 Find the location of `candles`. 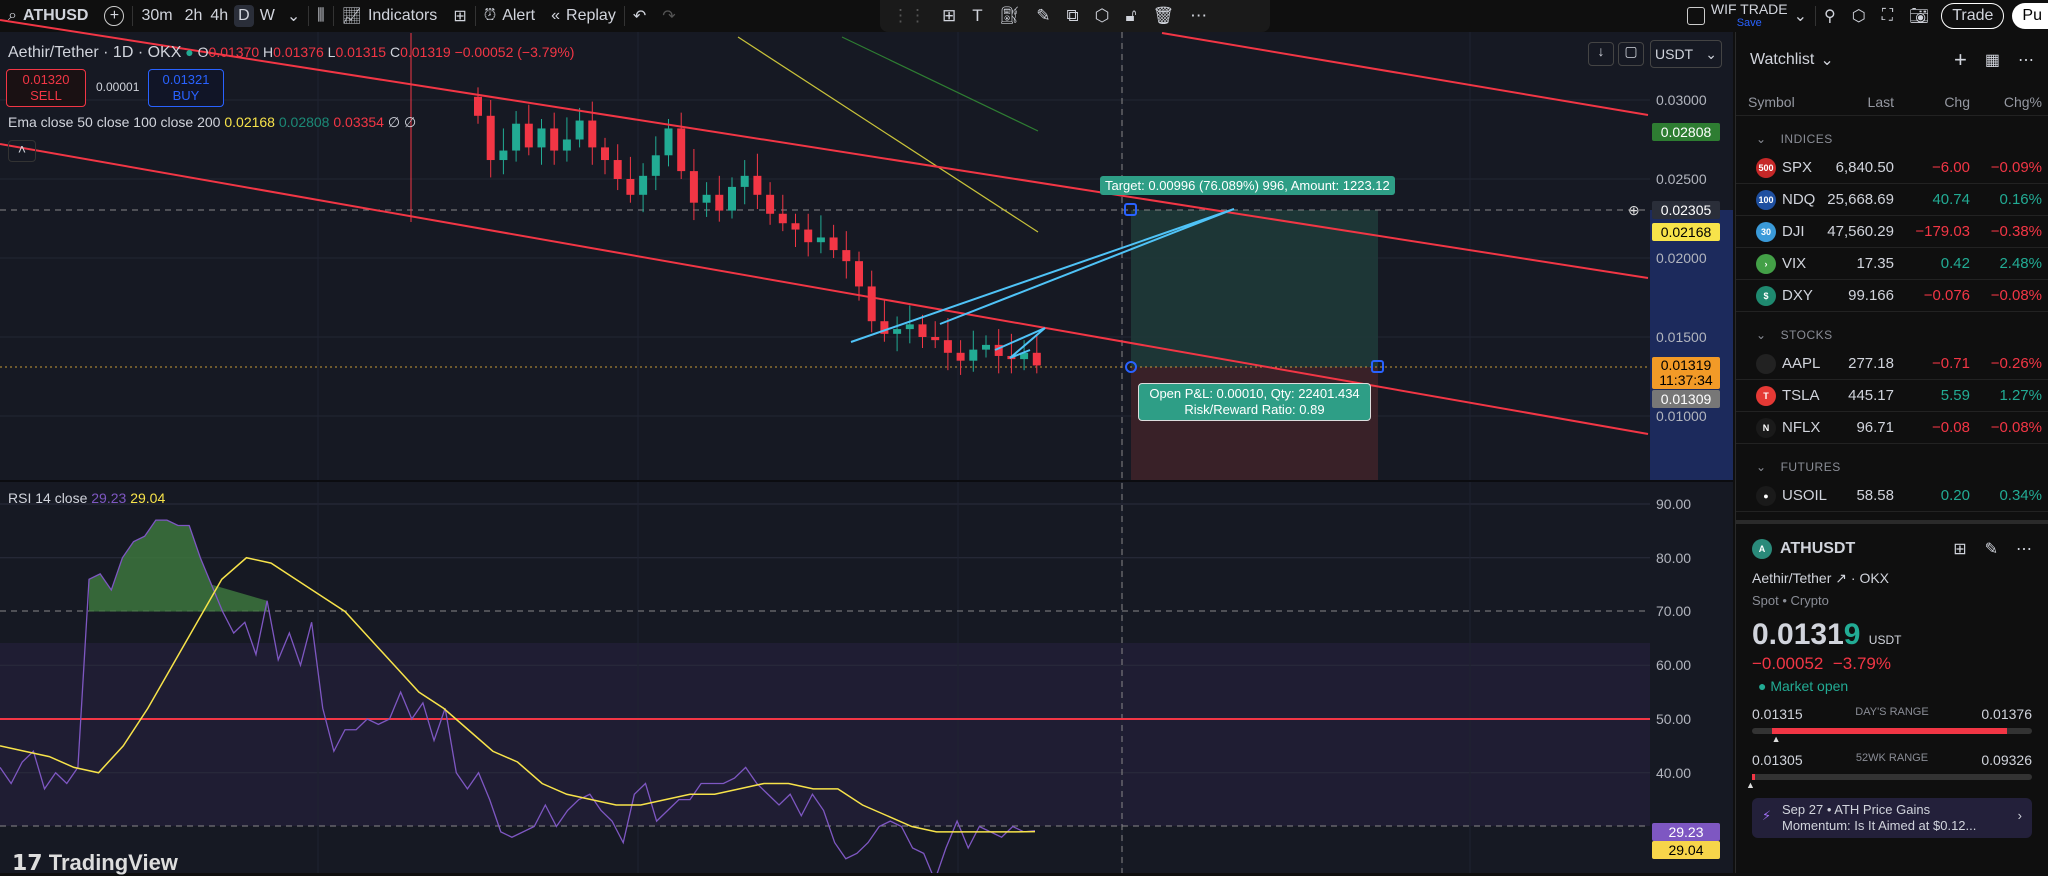

candles is located at coordinates (757, 231).